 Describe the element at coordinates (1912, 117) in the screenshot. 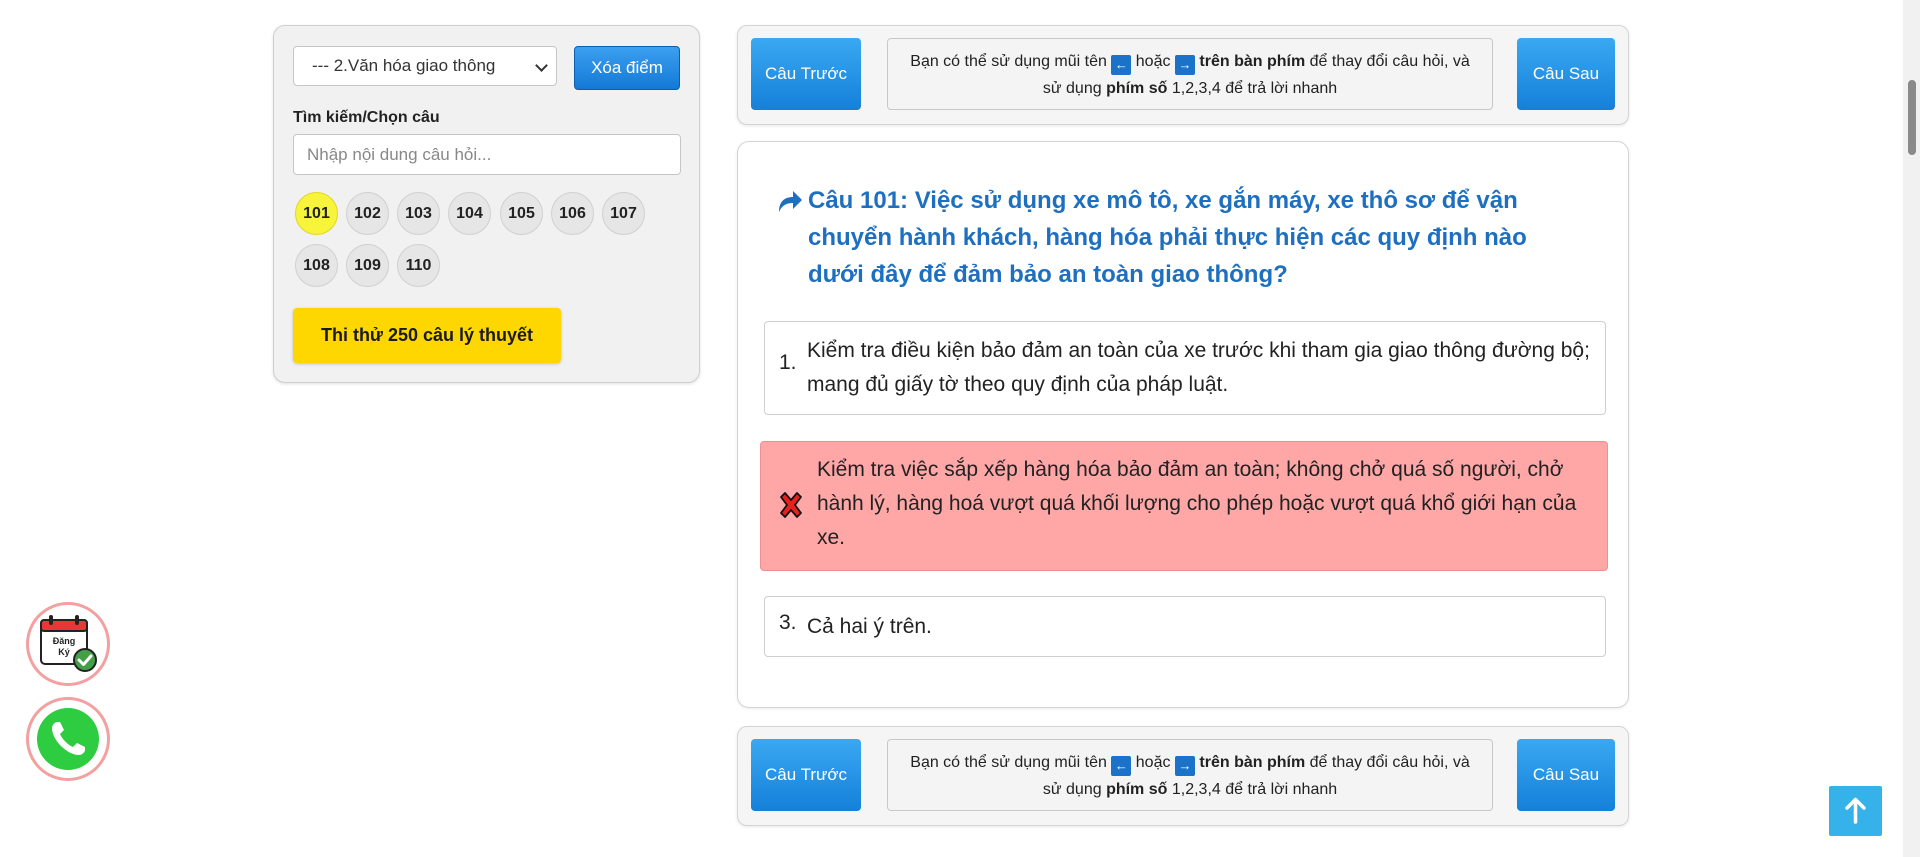

I see `scrollbar-thumb` at that location.